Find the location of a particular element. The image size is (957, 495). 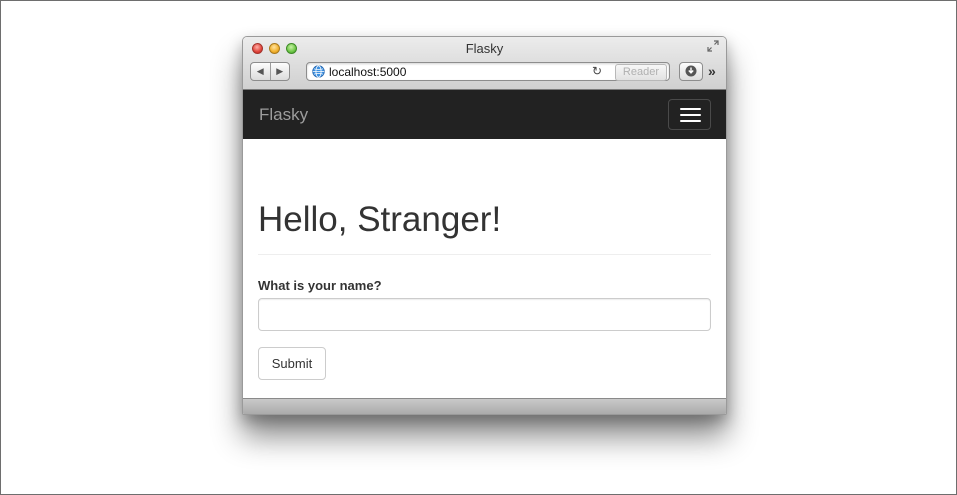

back-button: ◀ is located at coordinates (260, 71).